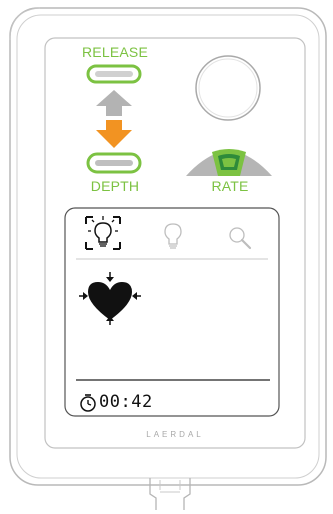 Image resolution: width=333 pixels, height=514 pixels. What do you see at coordinates (175, 434) in the screenshot?
I see `brand-logo: LAERDAL` at bounding box center [175, 434].